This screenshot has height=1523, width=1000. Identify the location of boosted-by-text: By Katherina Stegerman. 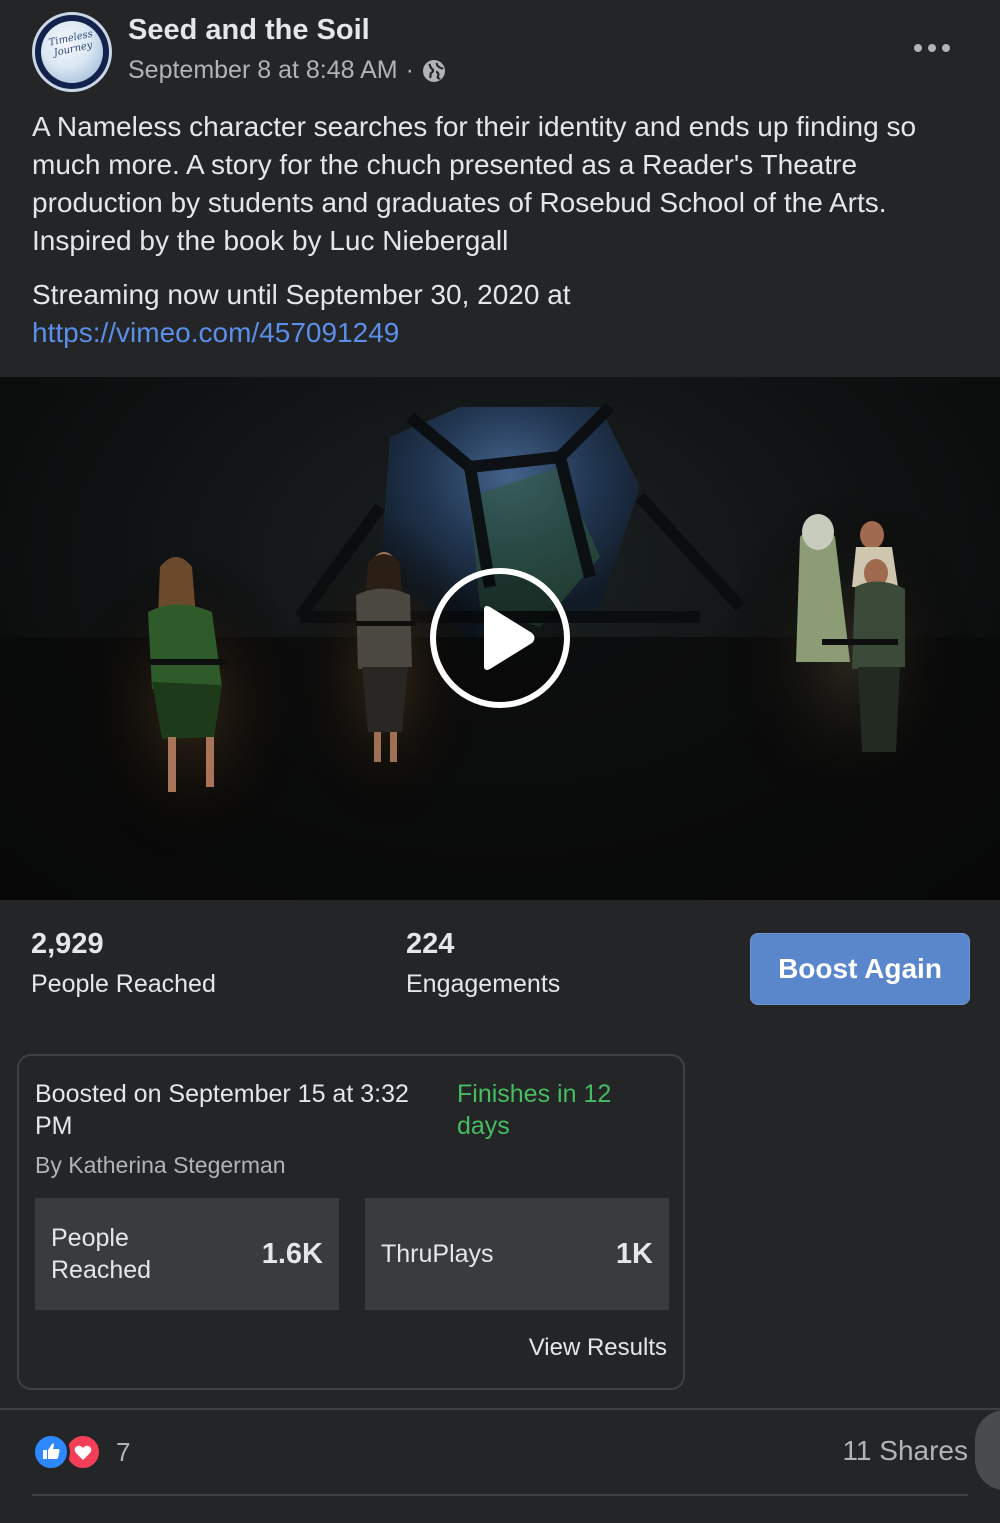
(160, 1165).